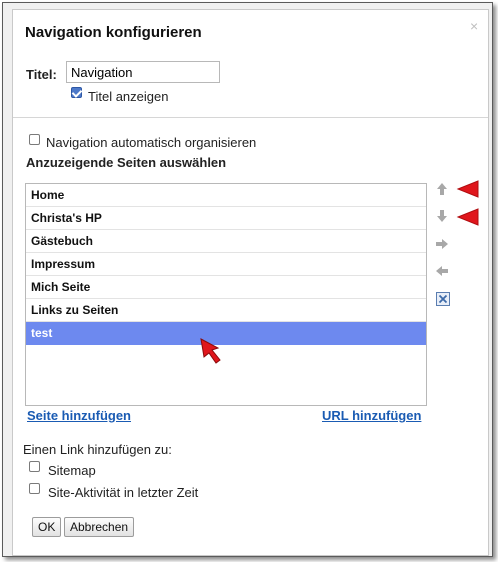  Describe the element at coordinates (442, 244) in the screenshot. I see `arrow-right-icon` at that location.